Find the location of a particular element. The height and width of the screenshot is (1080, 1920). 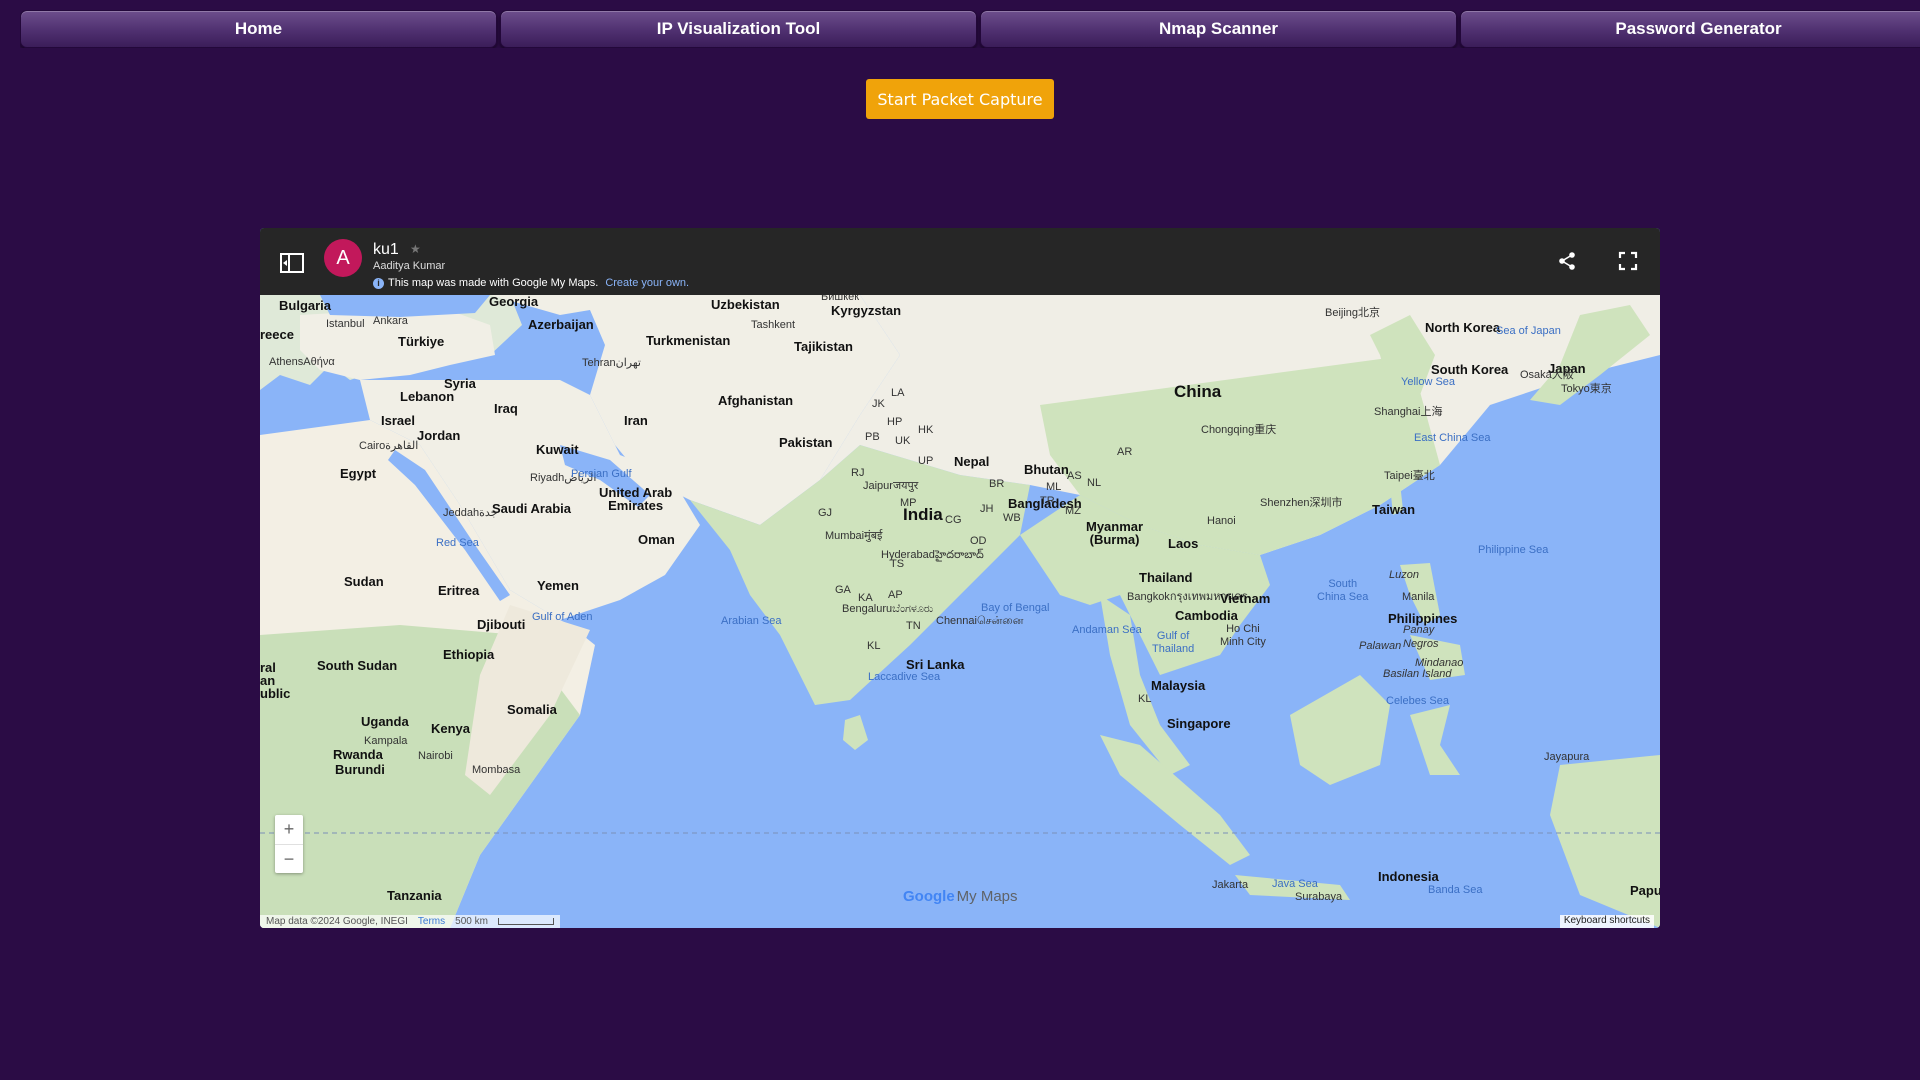

map-label-turkmenistan: Turkmenistan is located at coordinates (688, 340).